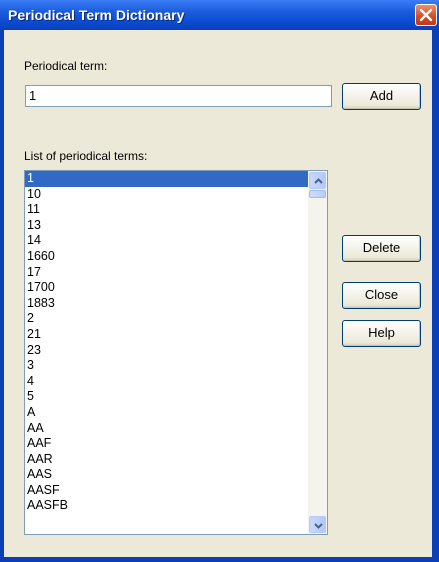  What do you see at coordinates (166, 226) in the screenshot?
I see `list-item: 13` at bounding box center [166, 226].